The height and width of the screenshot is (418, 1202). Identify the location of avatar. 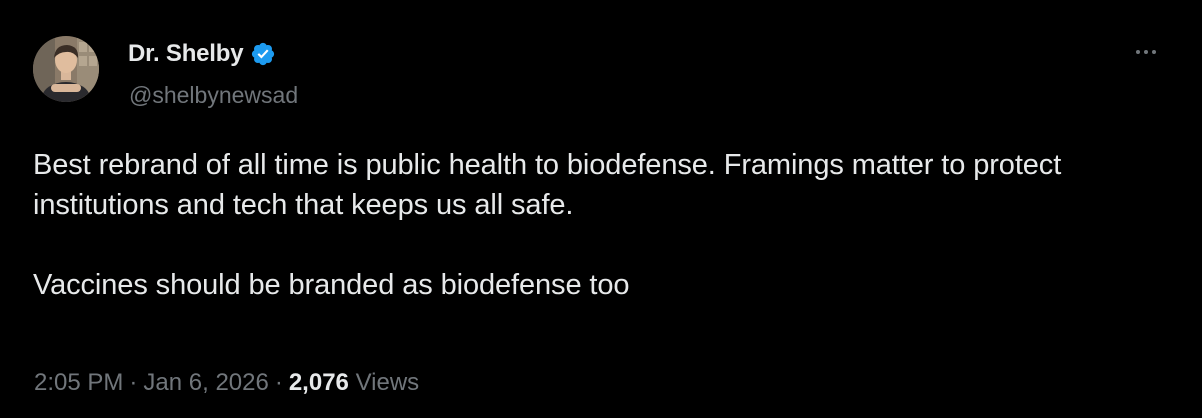
(66, 69).